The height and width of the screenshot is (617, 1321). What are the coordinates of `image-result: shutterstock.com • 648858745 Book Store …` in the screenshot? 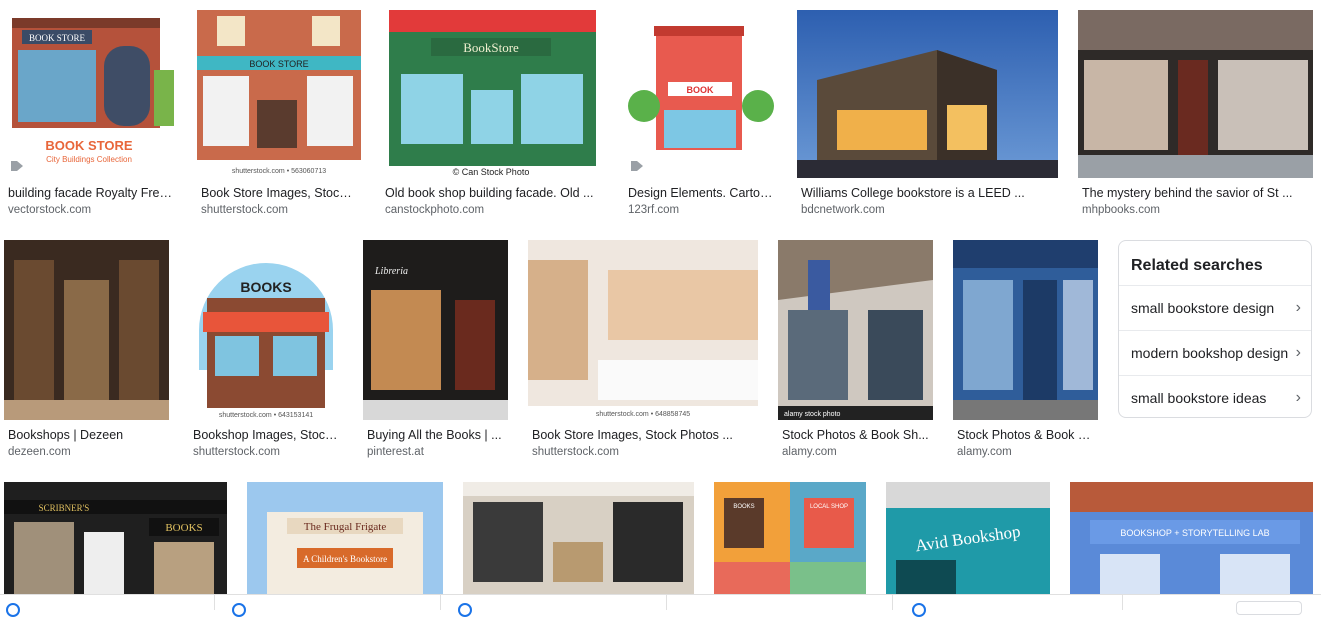 It's located at (643, 351).